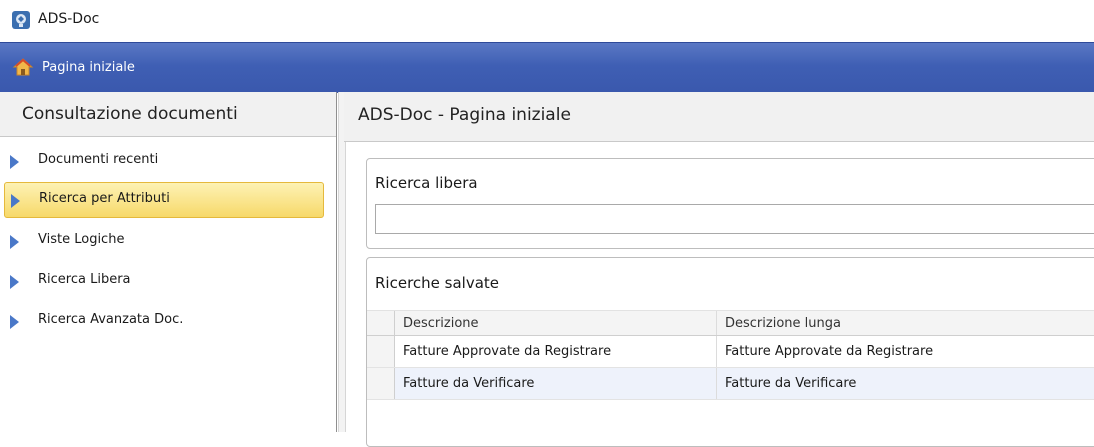 The width and height of the screenshot is (1094, 447). Describe the element at coordinates (905, 351) in the screenshot. I see `cell-descrizione-lunga: Fatture Approvate da Registrare` at that location.